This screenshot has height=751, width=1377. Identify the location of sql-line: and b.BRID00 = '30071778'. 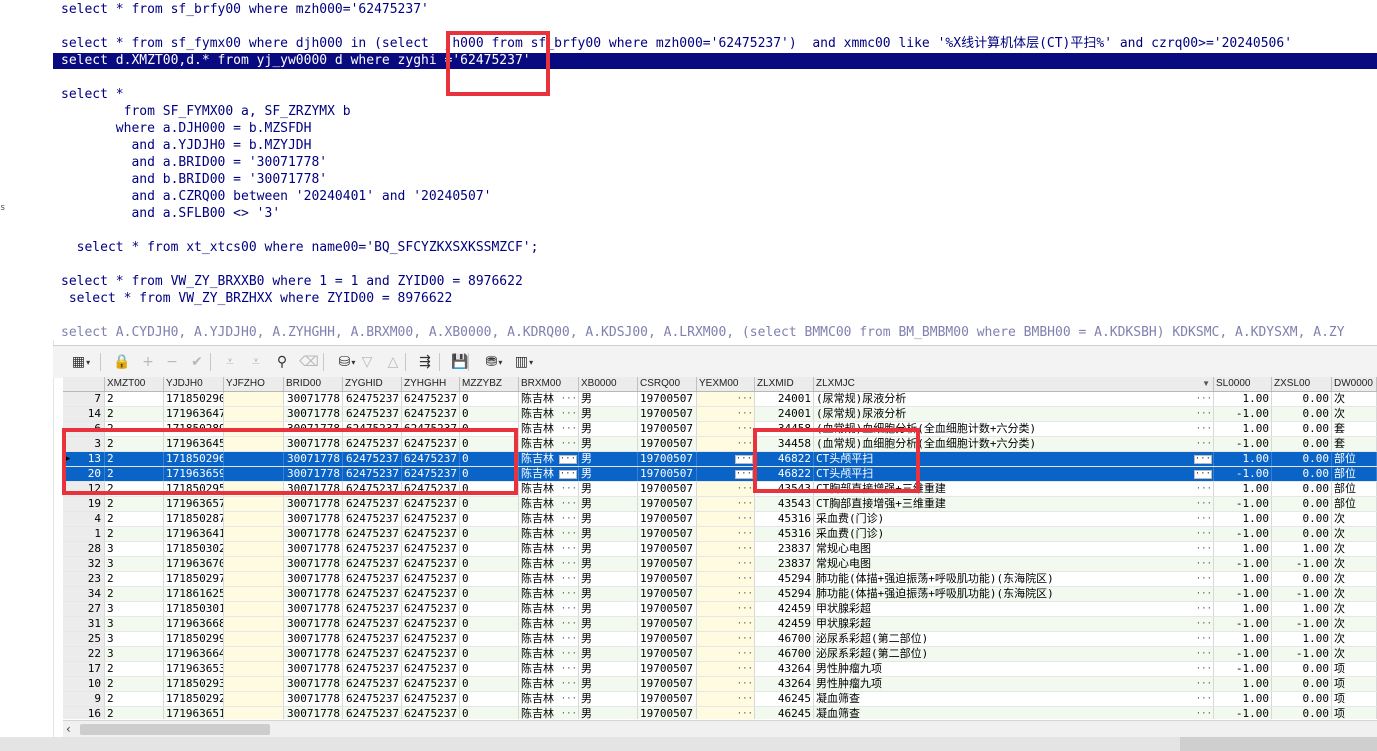
(194, 180).